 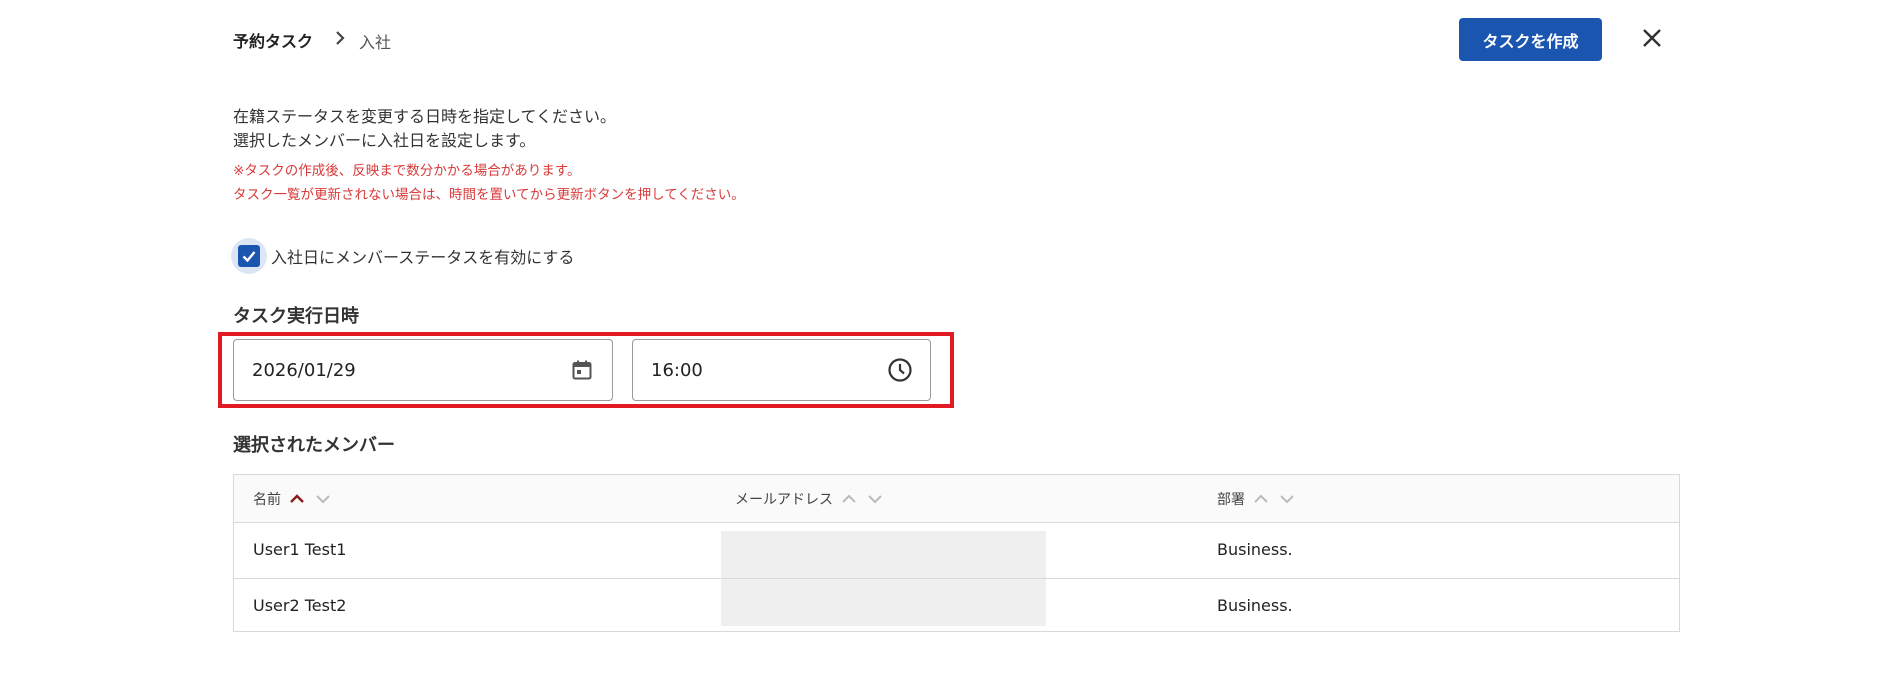 What do you see at coordinates (273, 40) in the screenshot?
I see `breadcrumb-root: 予約タスク` at bounding box center [273, 40].